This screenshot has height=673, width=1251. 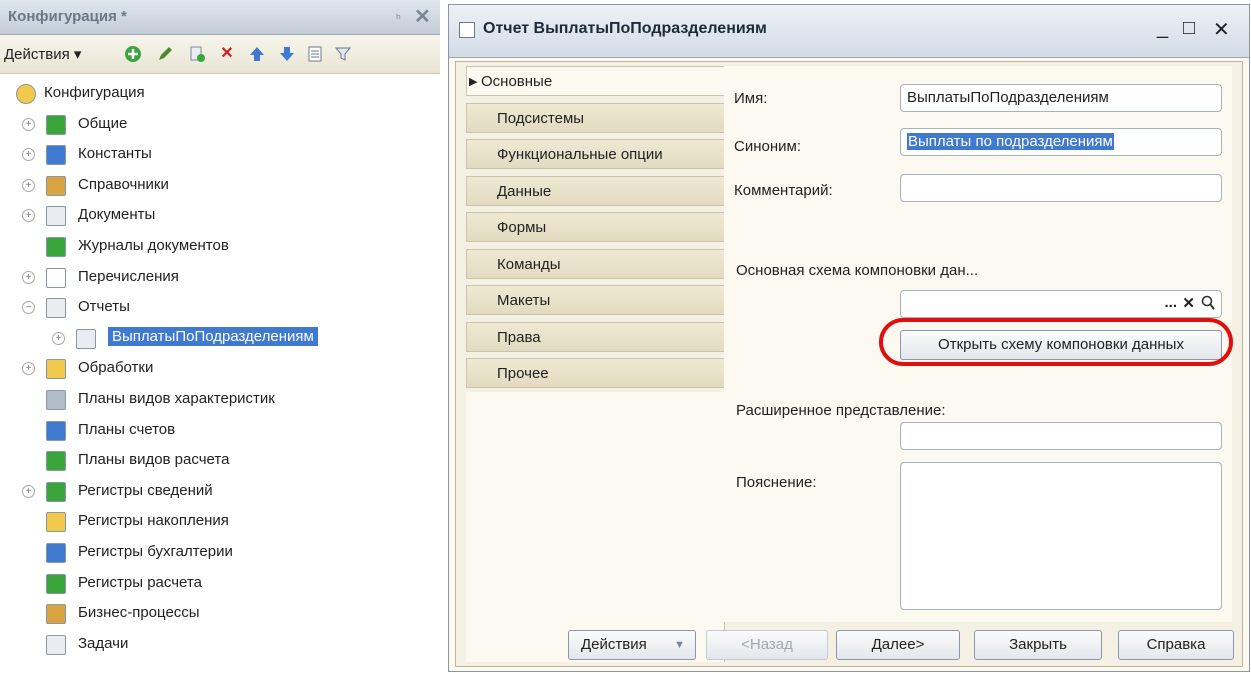 What do you see at coordinates (197, 54) in the screenshot?
I see `copy-icon` at bounding box center [197, 54].